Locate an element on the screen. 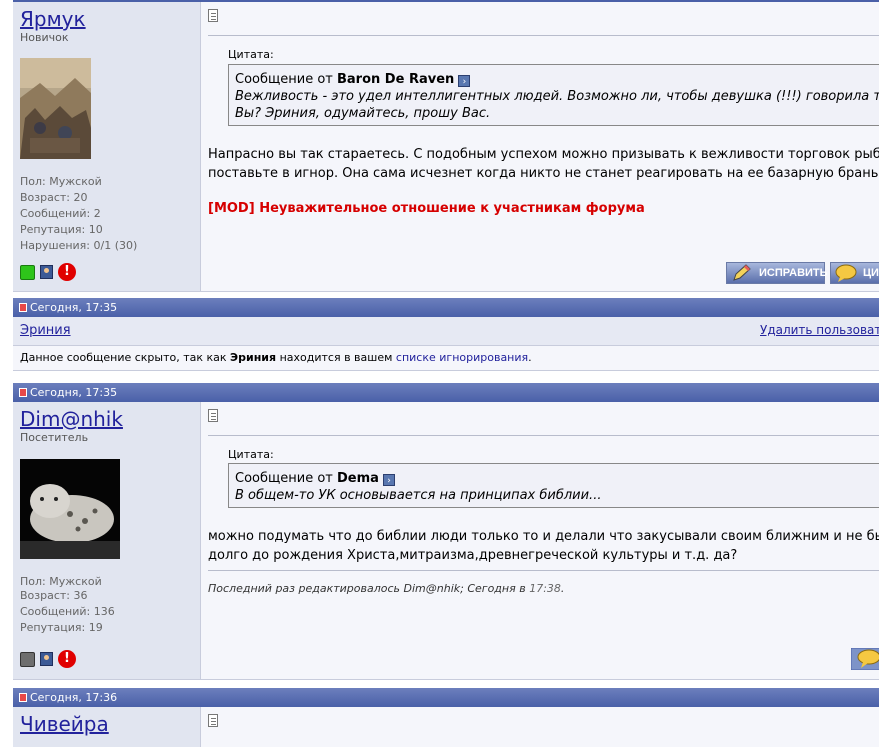 The image size is (879, 747). quote-text-line2: Вы? Эриния, одумайтесь, прошу Вас. is located at coordinates (363, 113).